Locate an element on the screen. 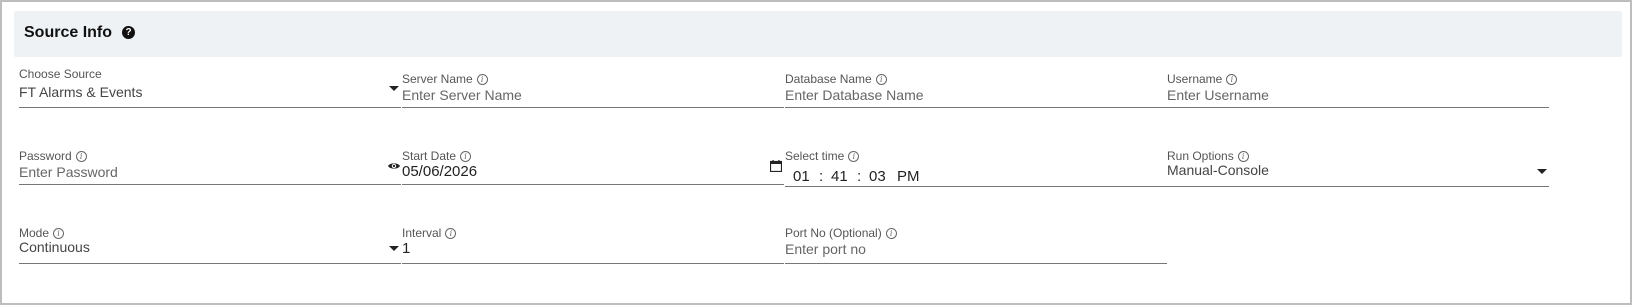  database-name-field: Database Name i Enter Database Name is located at coordinates (976, 90).